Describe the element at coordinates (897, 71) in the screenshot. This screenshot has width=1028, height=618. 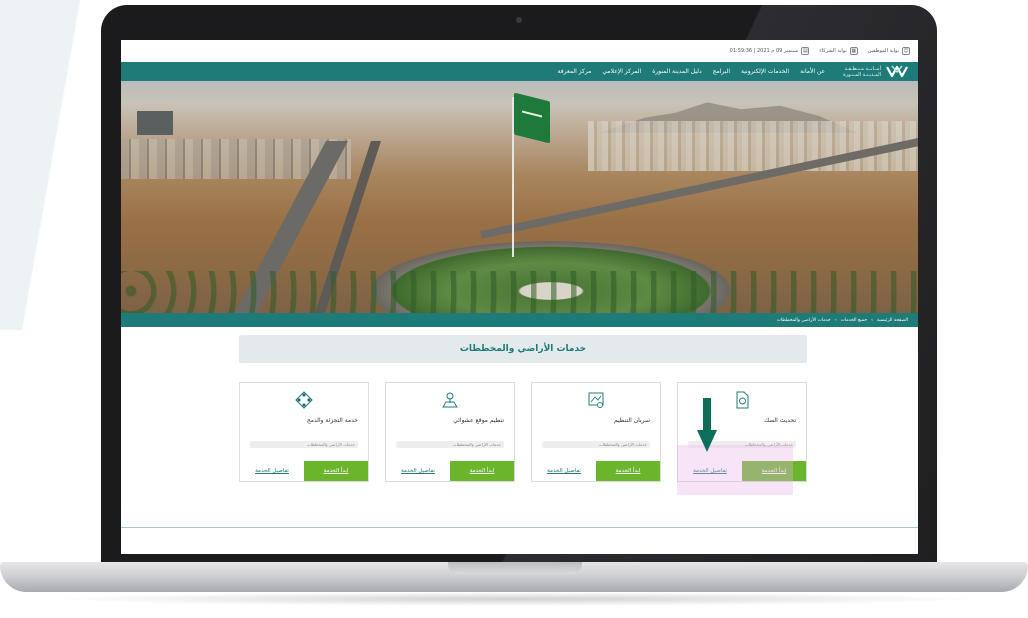
I see `logo-mark-icon` at that location.